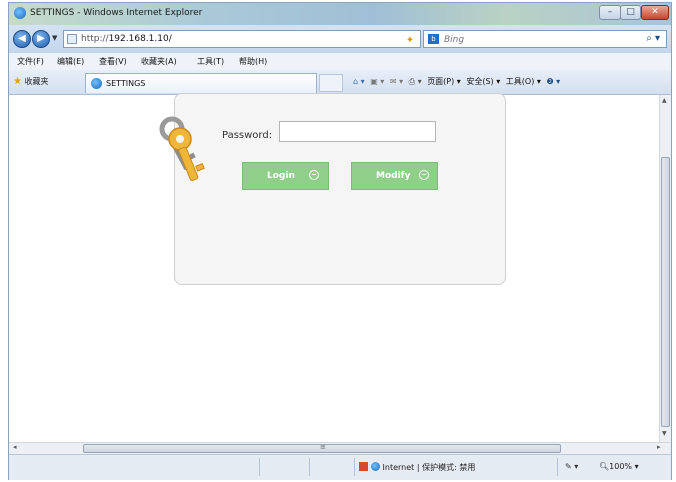 This screenshot has height=482, width=676. What do you see at coordinates (483, 81) in the screenshot?
I see `safety-menu: 安全(S) ▾` at bounding box center [483, 81].